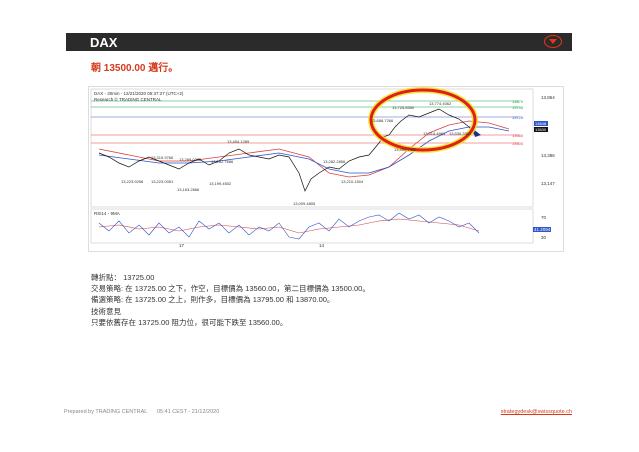 Image resolution: width=639 pixels, height=452 pixels. What do you see at coordinates (518, 143) in the screenshot?
I see `level-tag: 13500` at bounding box center [518, 143].